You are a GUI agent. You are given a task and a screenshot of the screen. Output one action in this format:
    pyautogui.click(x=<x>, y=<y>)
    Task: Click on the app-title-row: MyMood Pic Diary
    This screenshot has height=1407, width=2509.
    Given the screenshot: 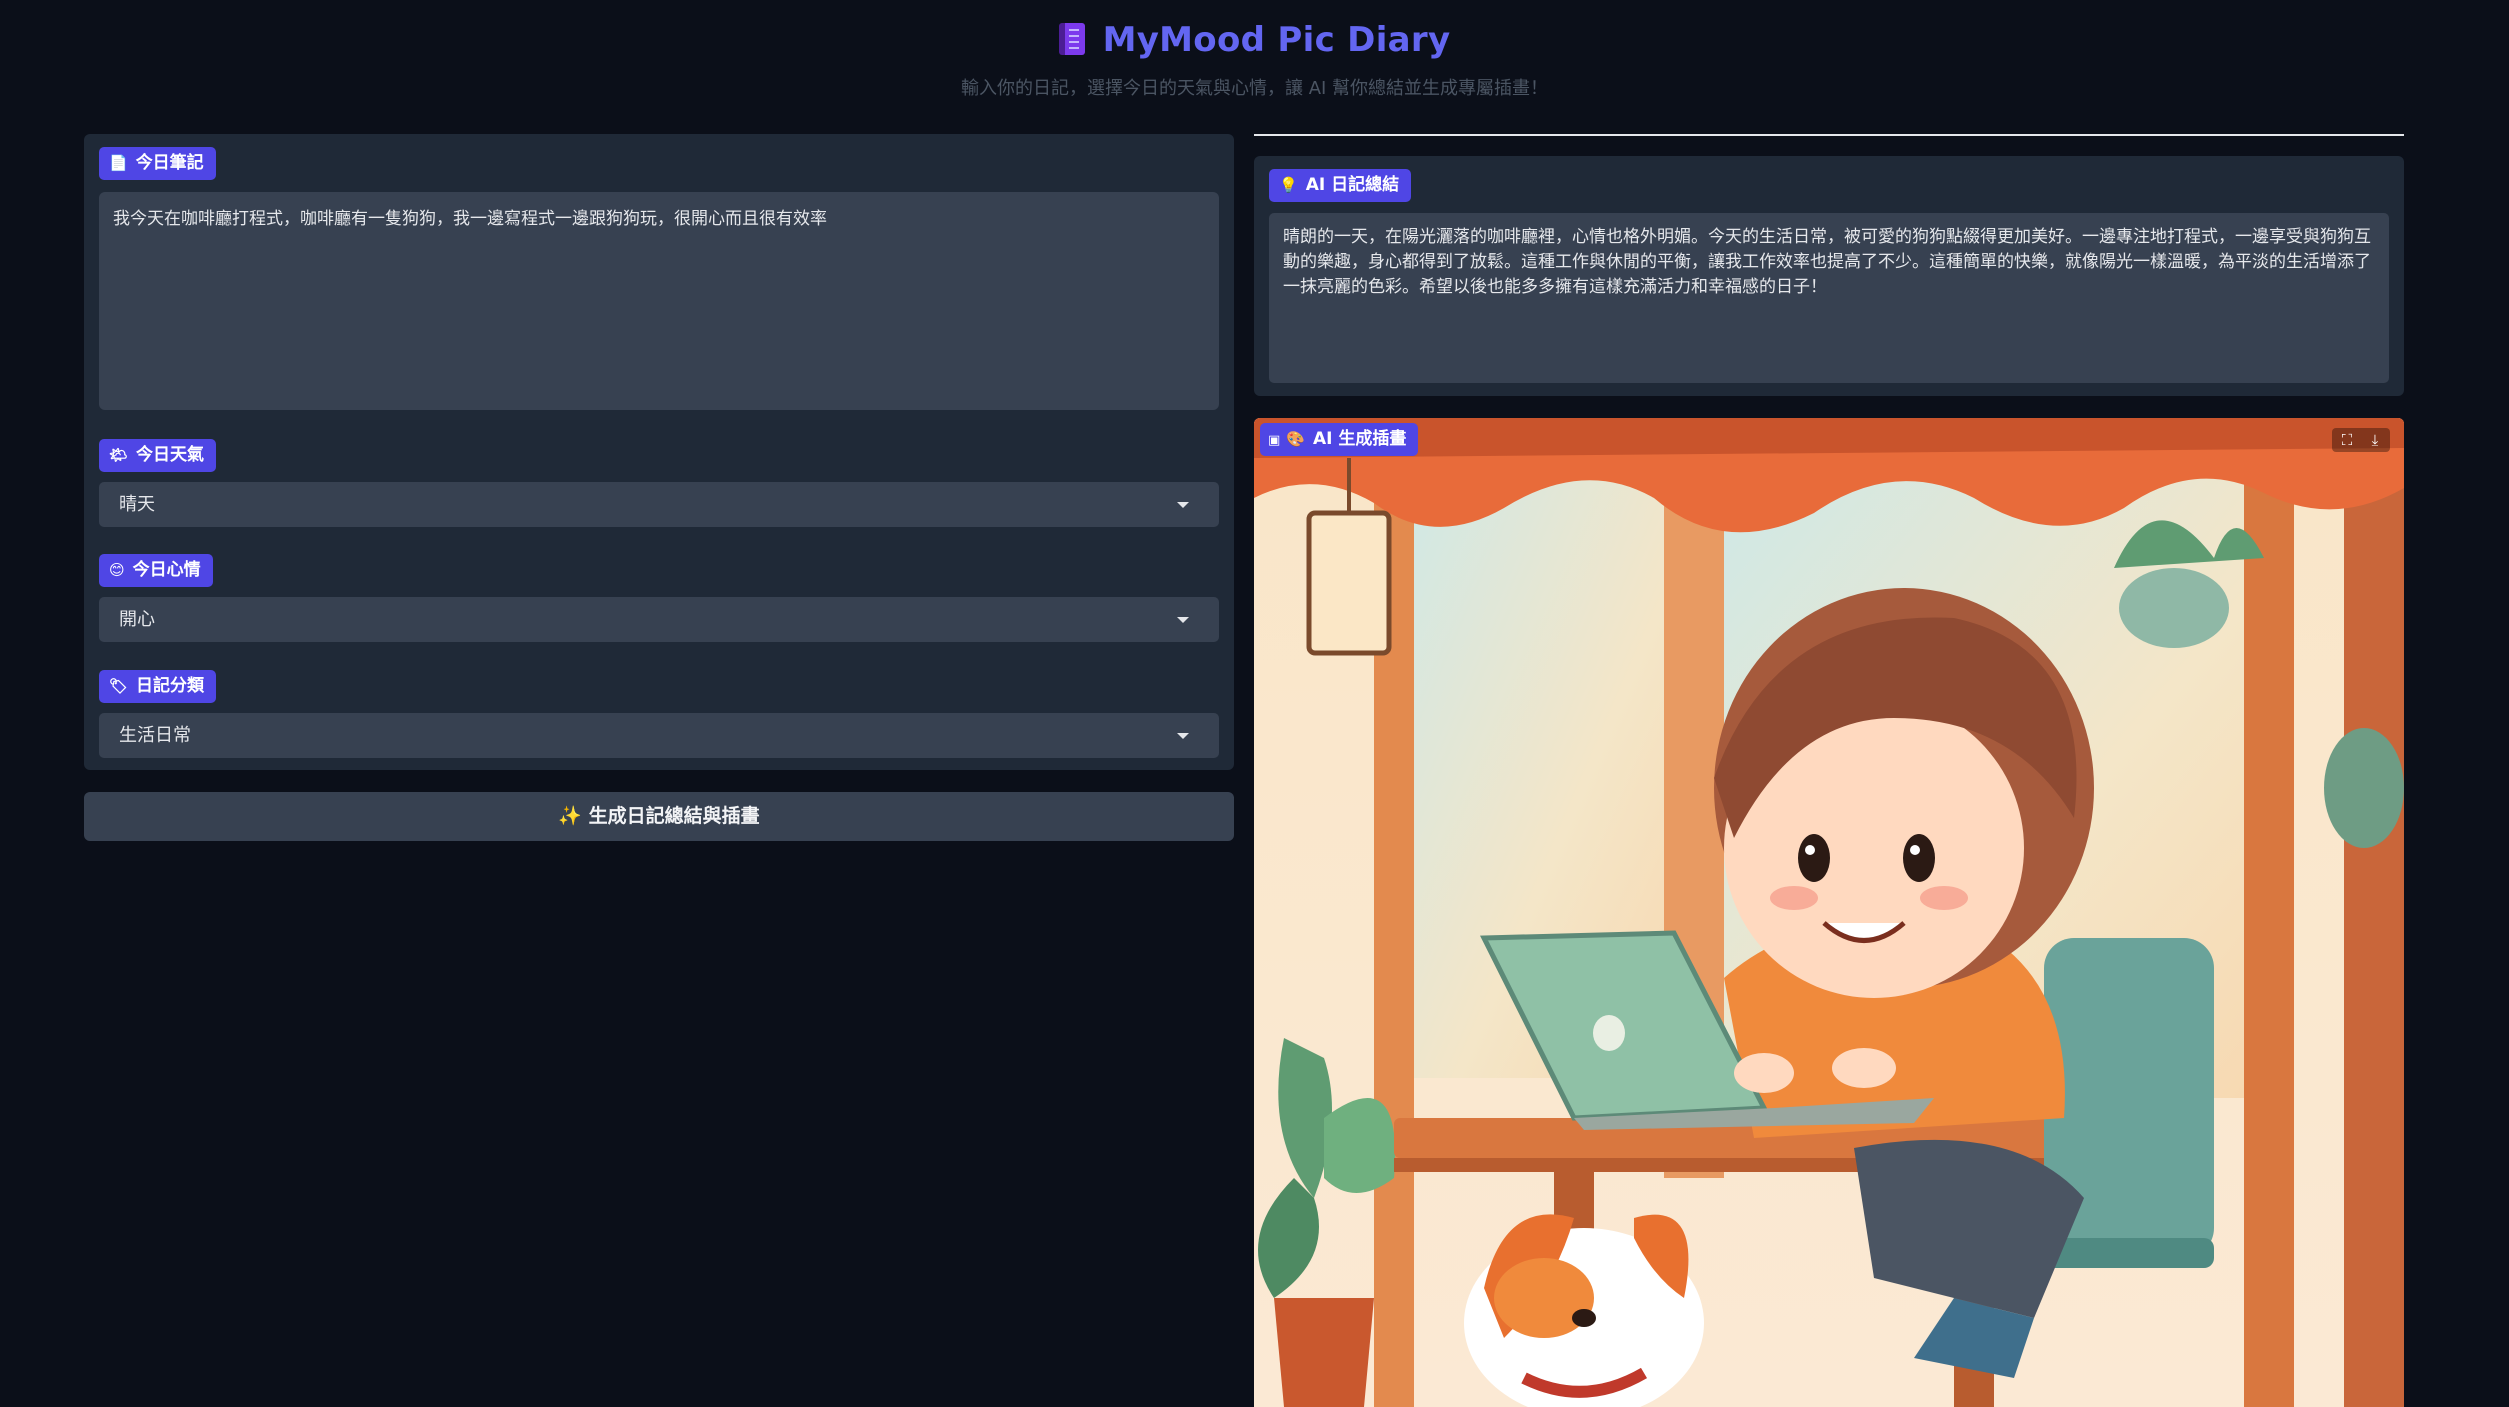 What is the action you would take?
    pyautogui.click(x=1254, y=40)
    